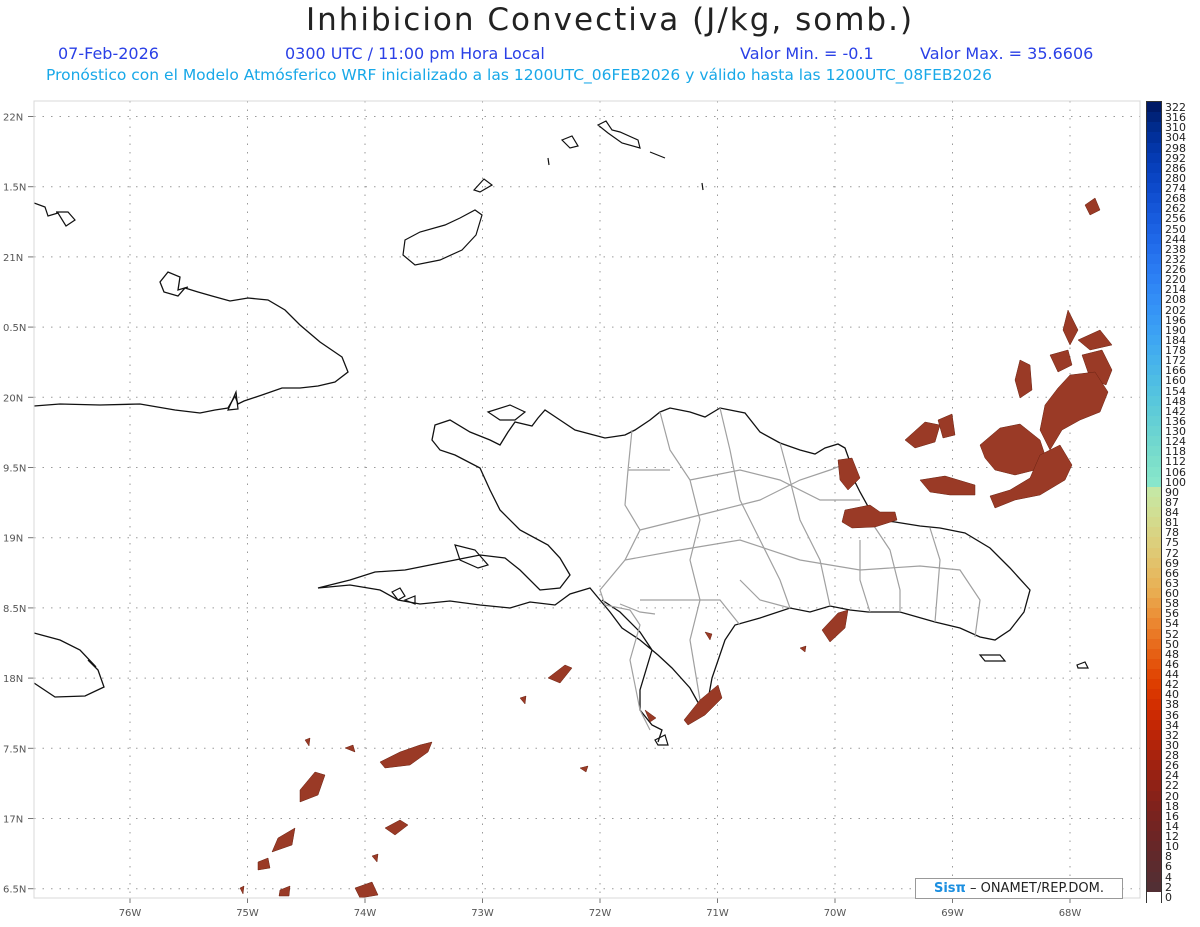 This screenshot has height=927, width=1200. What do you see at coordinates (130, 913) in the screenshot?
I see `lon-label: 76W` at bounding box center [130, 913].